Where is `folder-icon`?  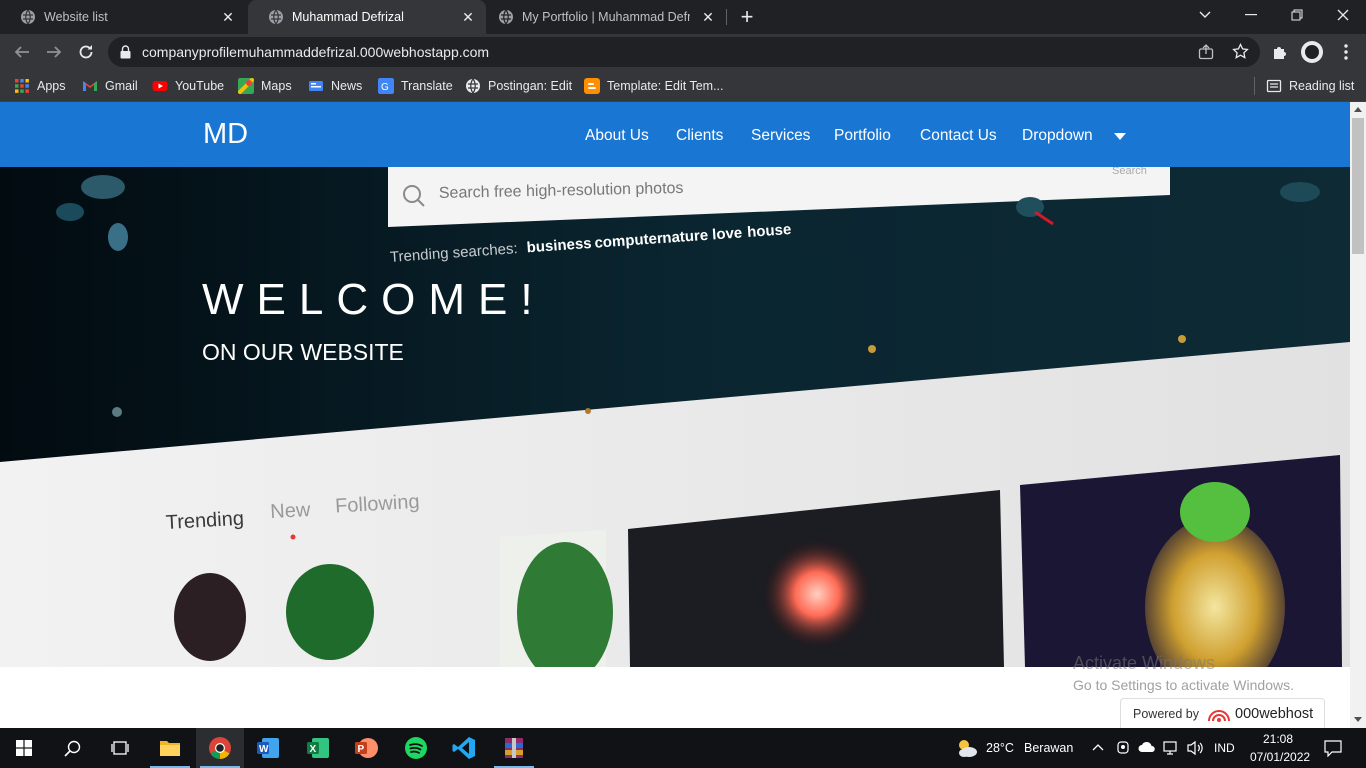 folder-icon is located at coordinates (170, 748).